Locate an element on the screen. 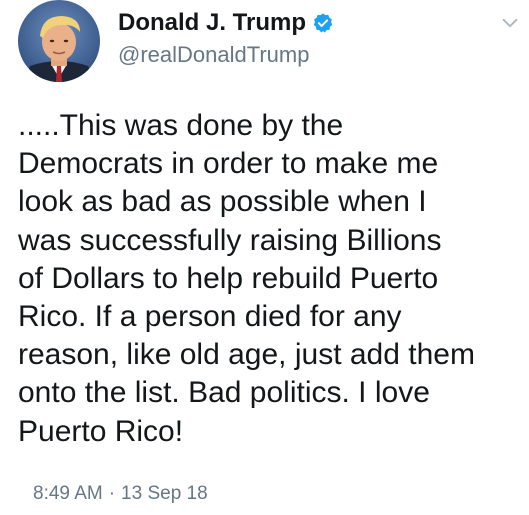  tweet-text-line: look as bad as possible when I is located at coordinates (222, 202).